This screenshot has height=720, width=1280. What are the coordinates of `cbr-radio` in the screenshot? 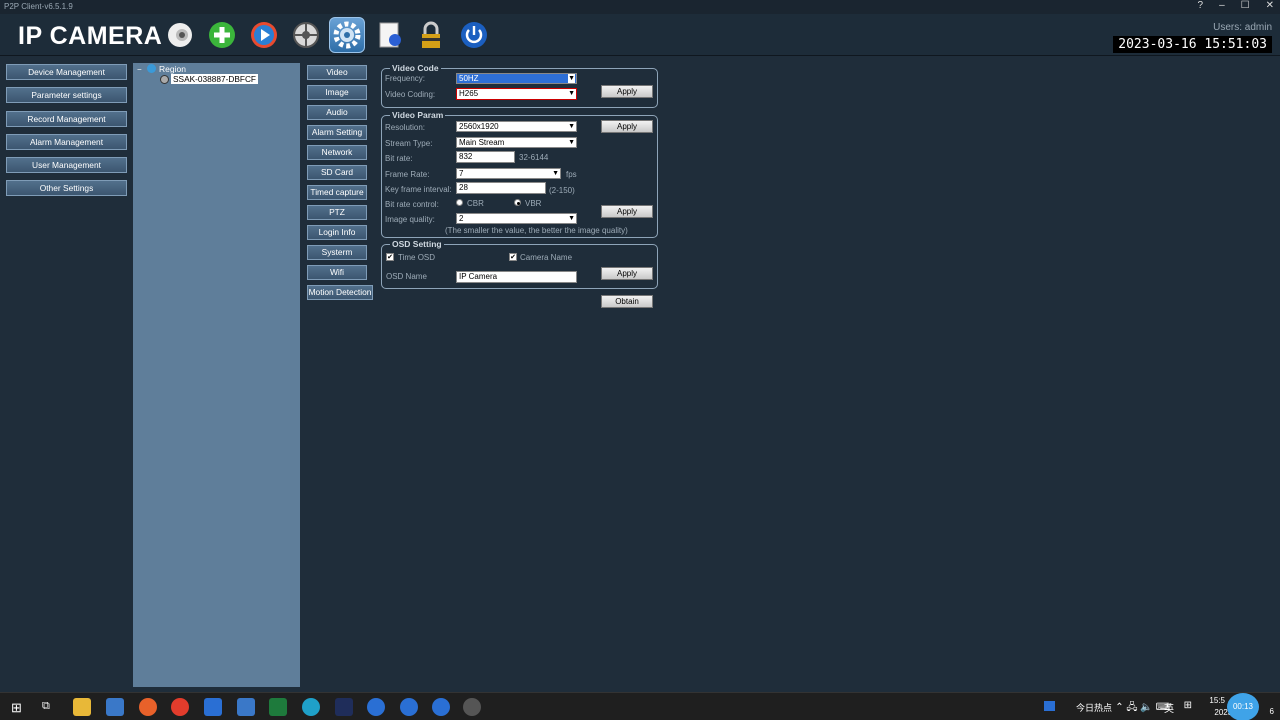 It's located at (459, 202).